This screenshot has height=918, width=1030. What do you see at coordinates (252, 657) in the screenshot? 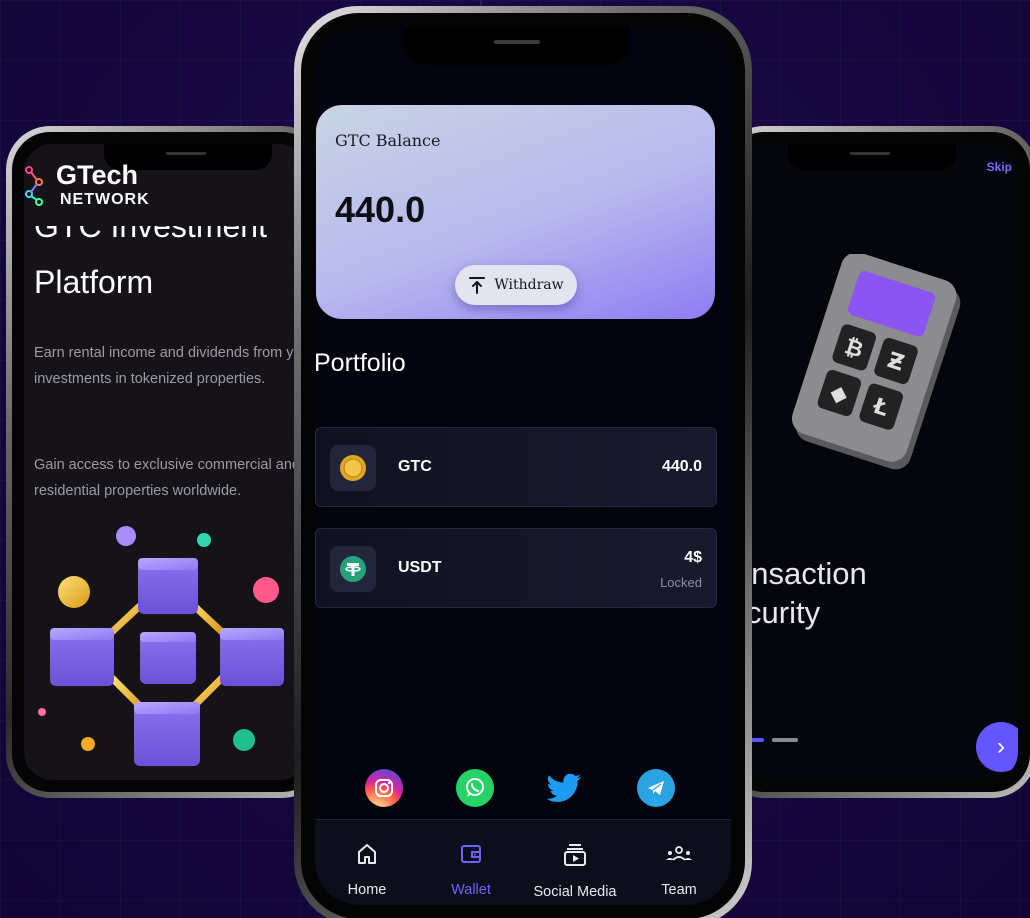
I see `cube-right` at bounding box center [252, 657].